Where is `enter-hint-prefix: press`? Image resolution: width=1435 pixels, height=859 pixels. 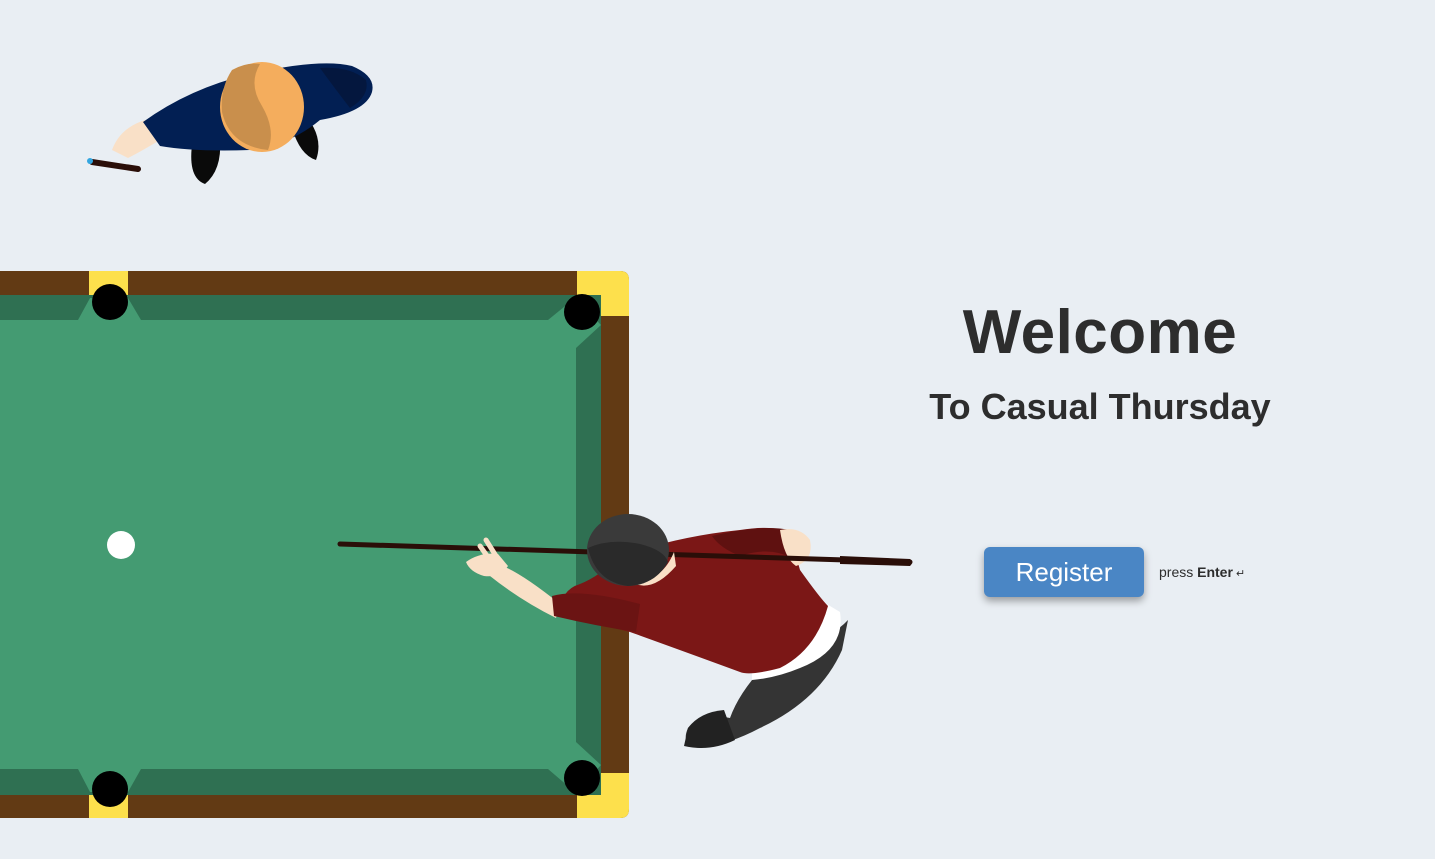
enter-hint-prefix: press is located at coordinates (1176, 572).